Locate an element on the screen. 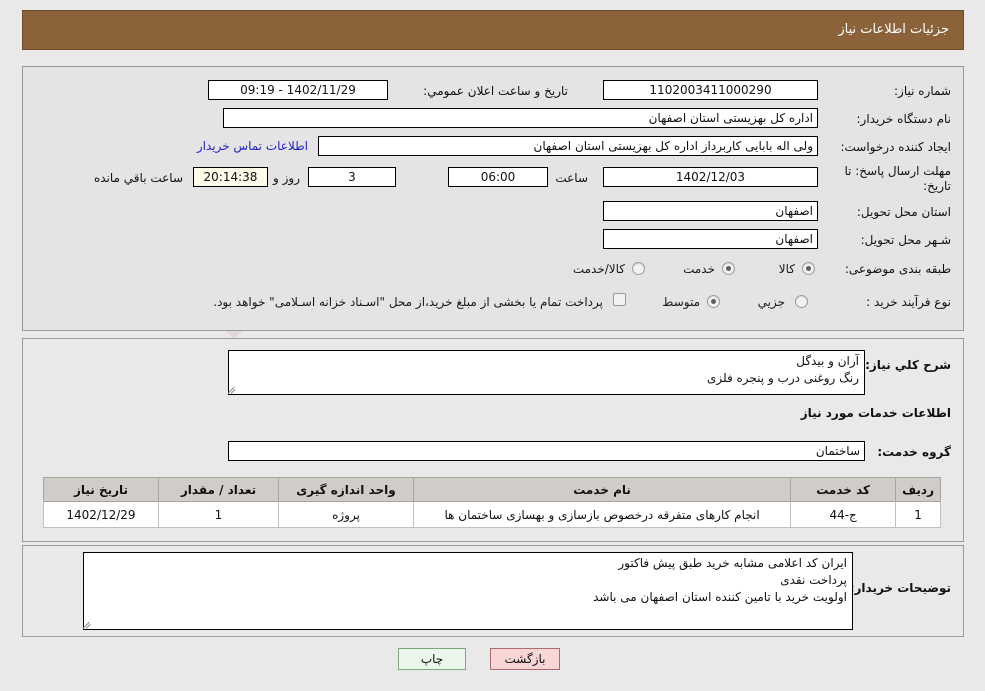 This screenshot has height=691, width=985. deadline-time-value: 06:00 is located at coordinates (498, 177).